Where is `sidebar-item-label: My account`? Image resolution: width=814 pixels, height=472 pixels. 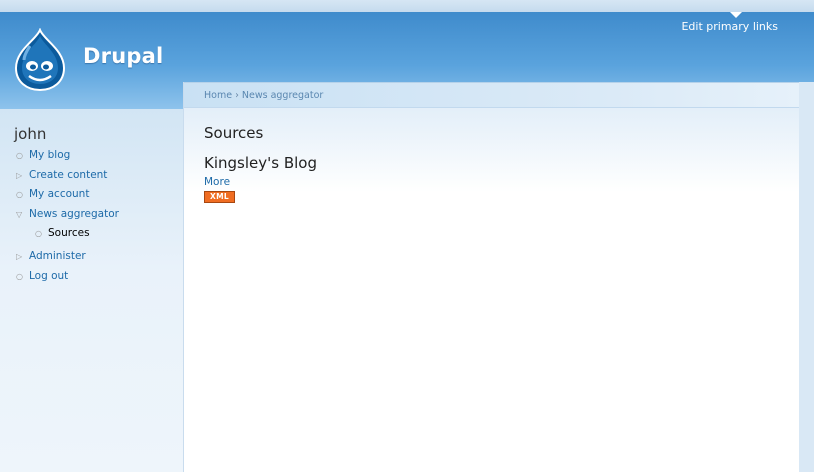 sidebar-item-label: My account is located at coordinates (59, 194).